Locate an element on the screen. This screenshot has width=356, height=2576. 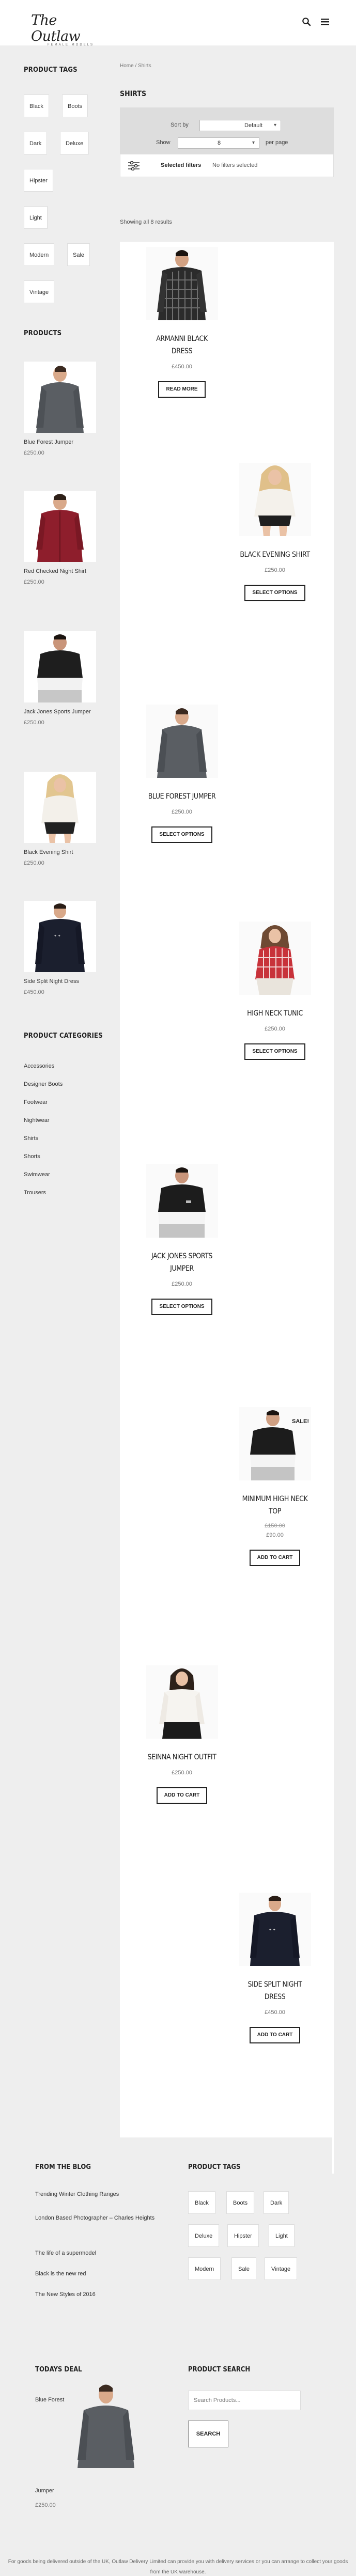
tag-vintage: Vintage is located at coordinates (39, 292).